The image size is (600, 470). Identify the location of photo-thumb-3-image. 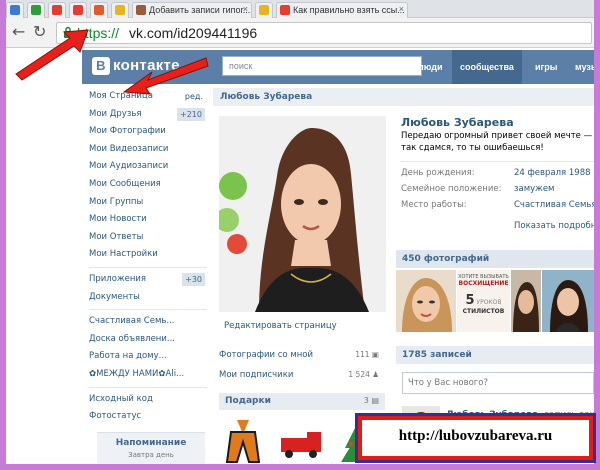
(526, 301).